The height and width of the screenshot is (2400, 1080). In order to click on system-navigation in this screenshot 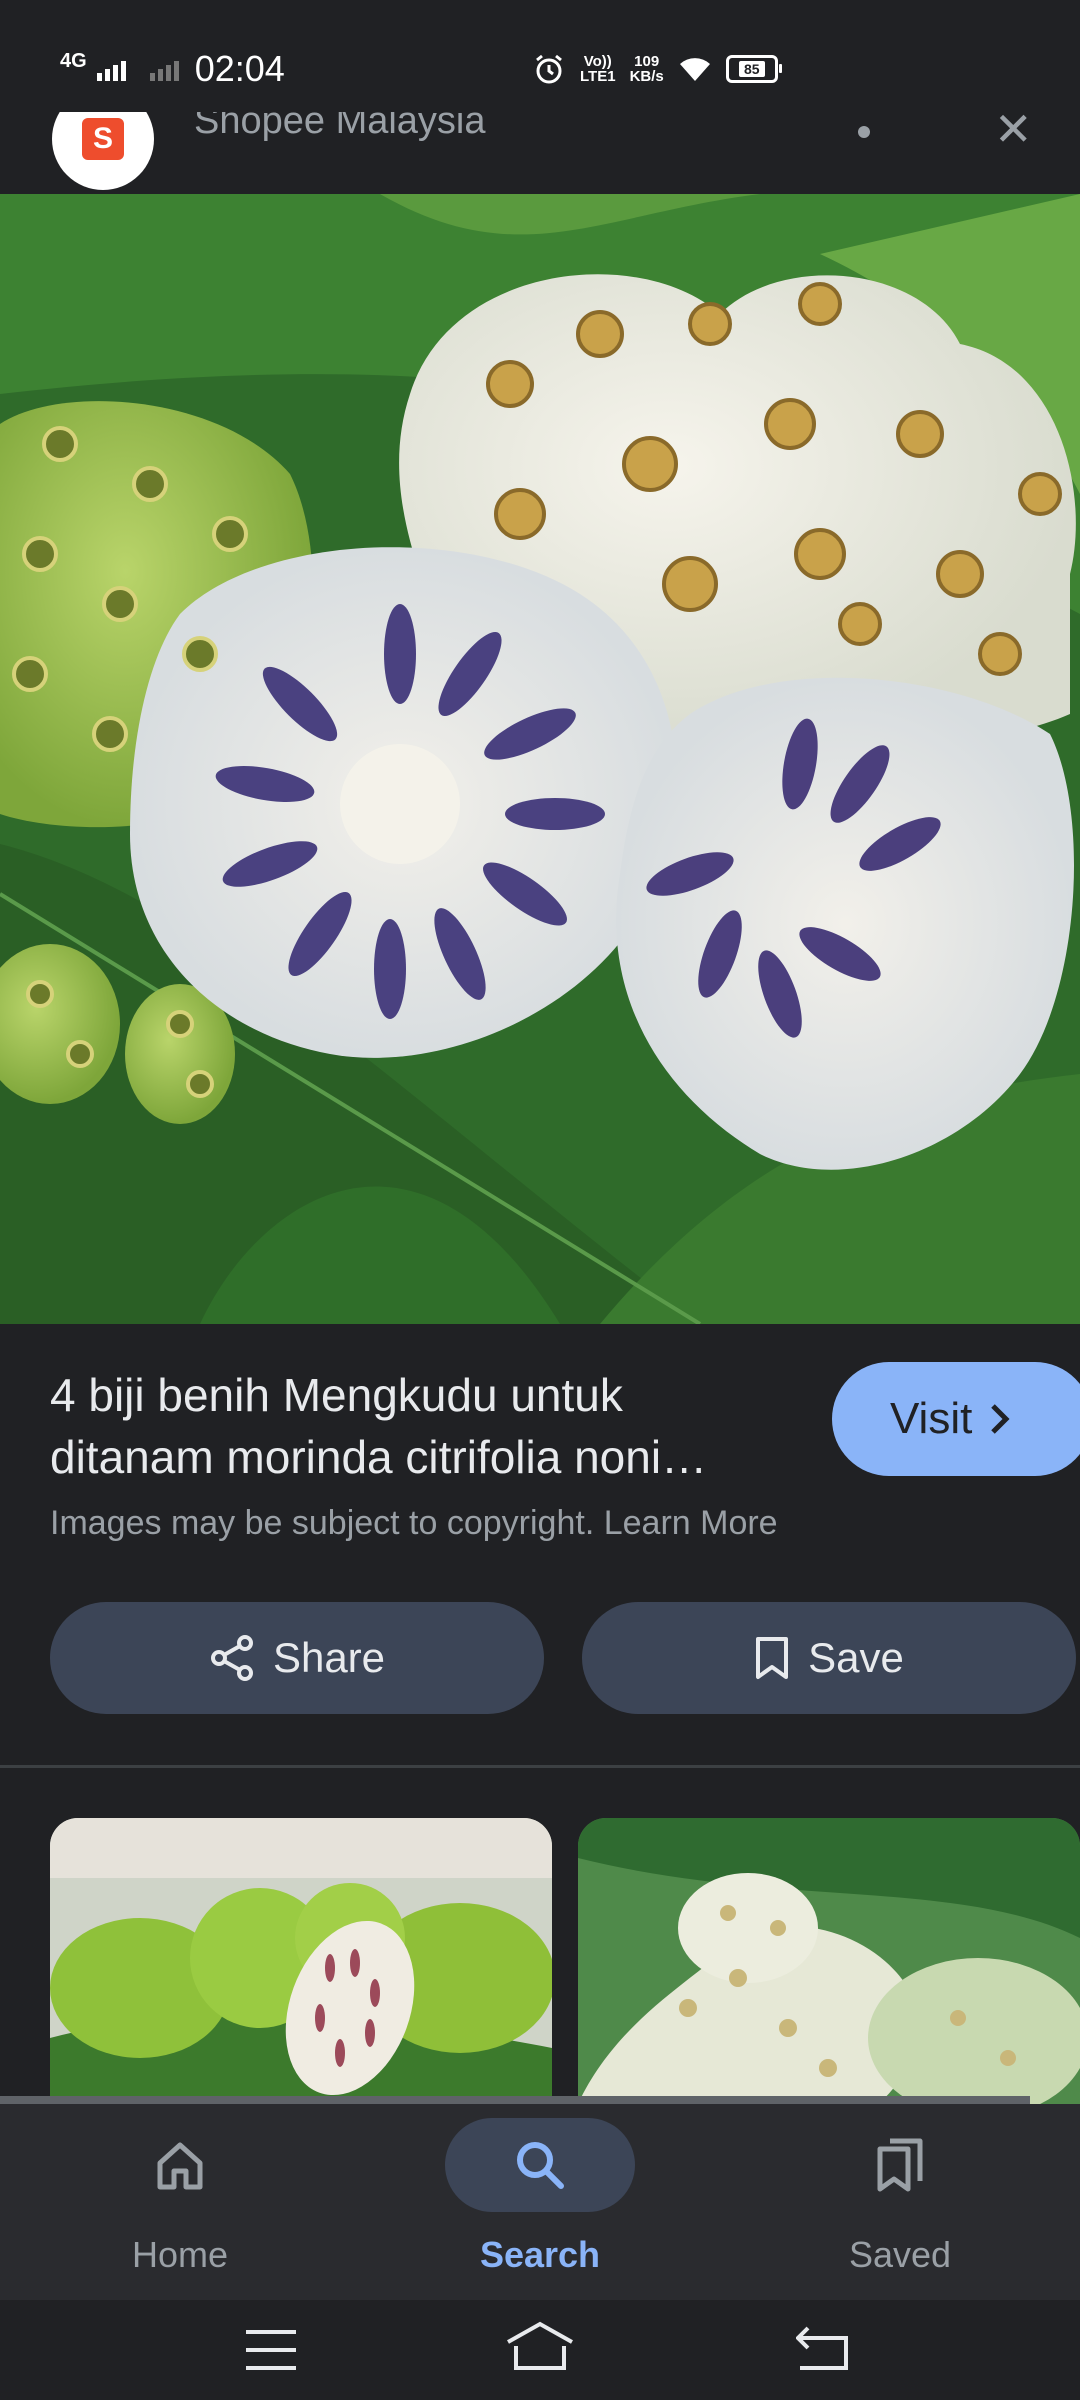, I will do `click(540, 2350)`.